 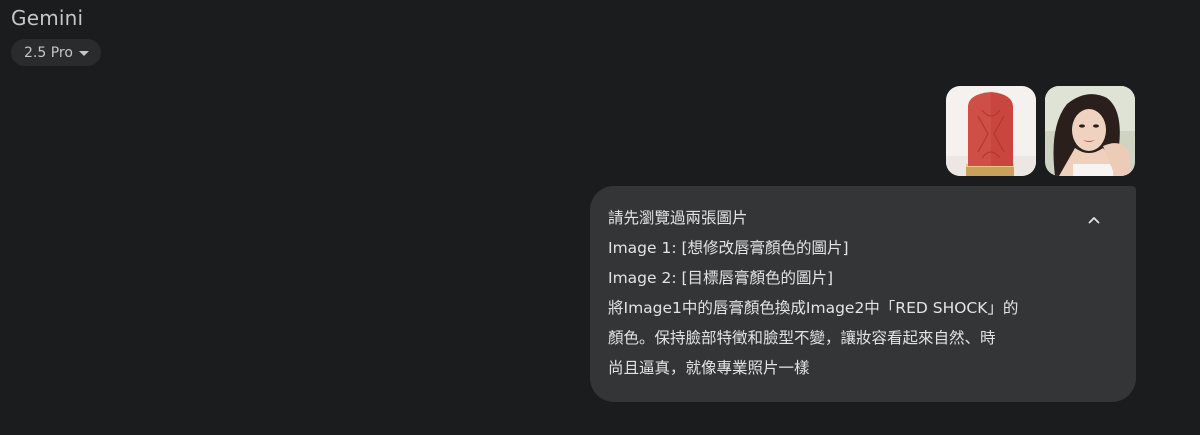 What do you see at coordinates (802, 338) in the screenshot?
I see `message-line: 顏色。保持臉部特徵和臉型不變，讓妝容看起來自然、時` at bounding box center [802, 338].